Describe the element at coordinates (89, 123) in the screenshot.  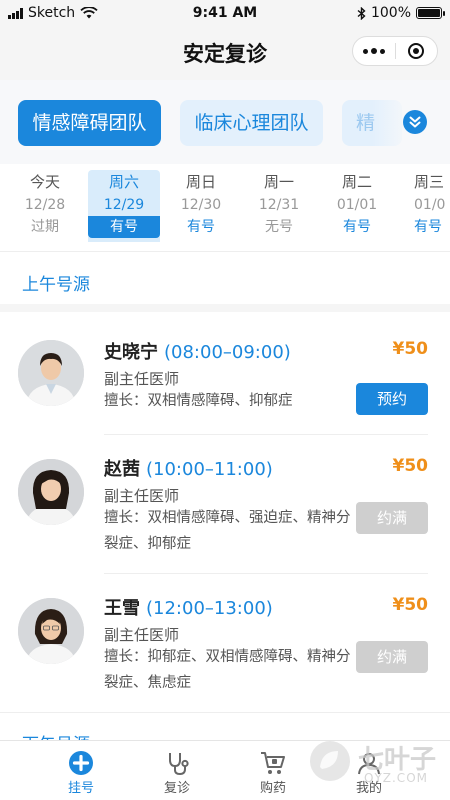
I see `team-tab-affective: 情感障碍团队` at that location.